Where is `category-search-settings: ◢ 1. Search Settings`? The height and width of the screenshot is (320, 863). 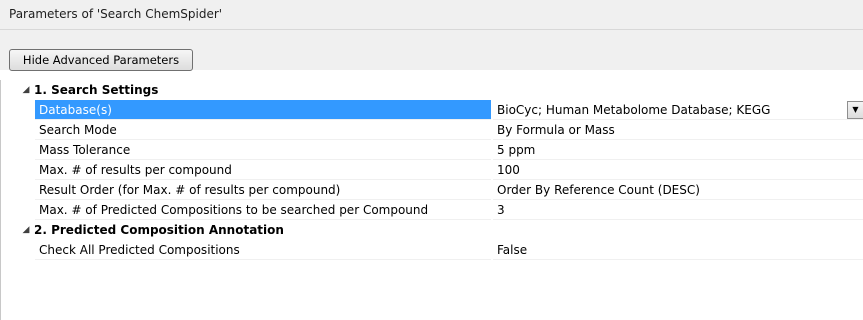 category-search-settings: ◢ 1. Search Settings is located at coordinates (432, 90).